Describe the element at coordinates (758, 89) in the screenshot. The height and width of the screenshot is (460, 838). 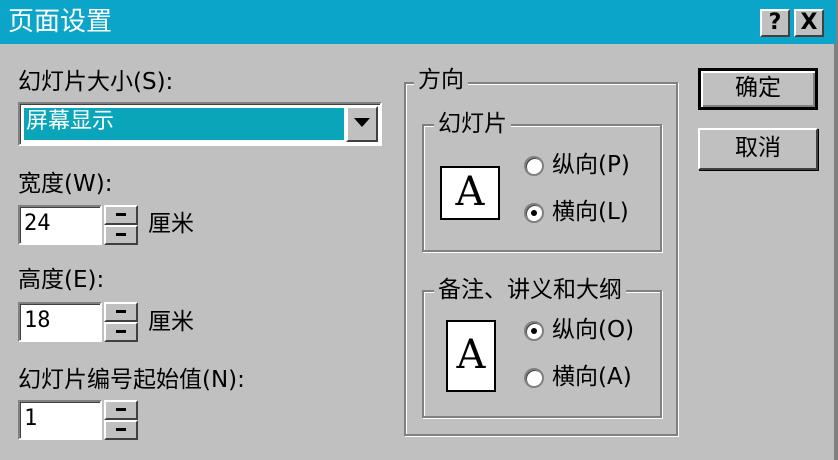
I see `ok-button: 确定` at that location.